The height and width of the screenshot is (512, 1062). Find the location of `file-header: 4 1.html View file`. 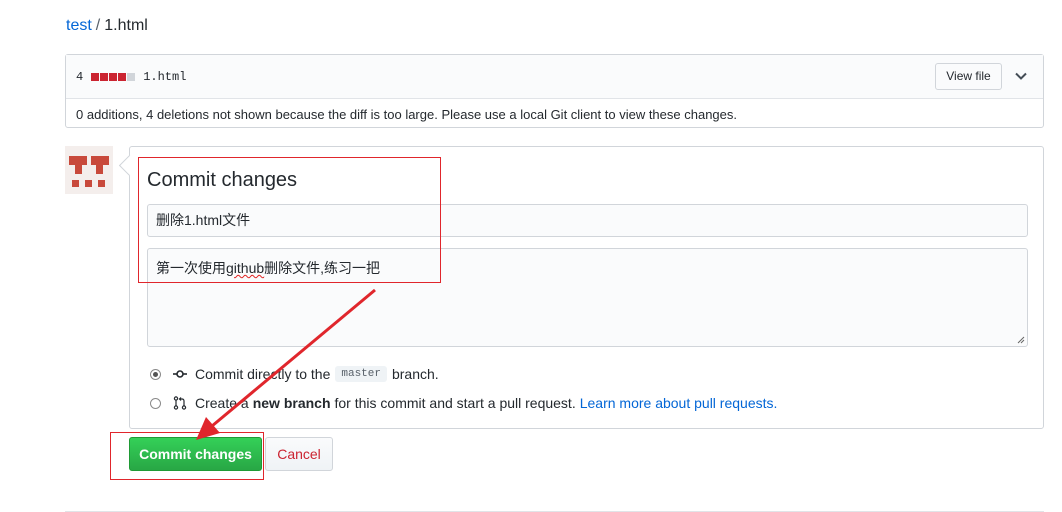

file-header: 4 1.html View file is located at coordinates (554, 77).